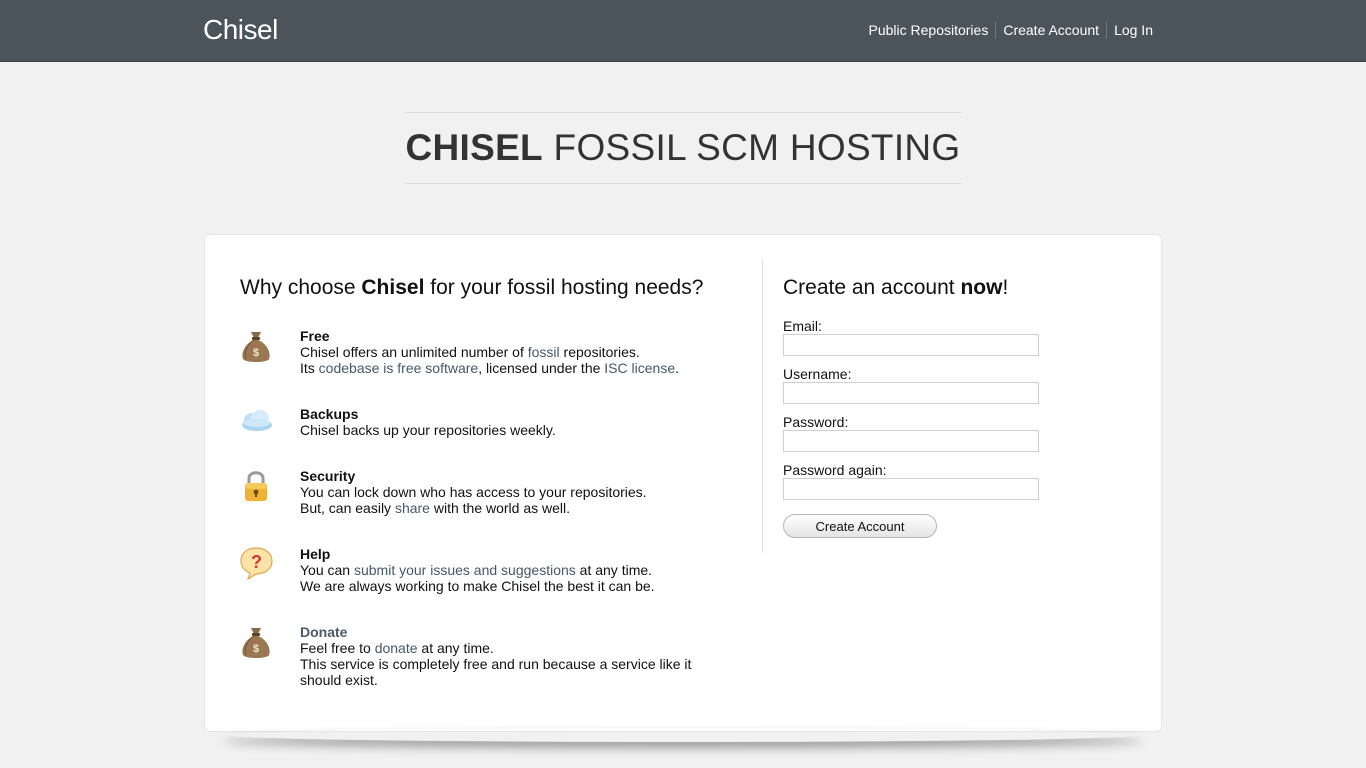 The image size is (1366, 768). What do you see at coordinates (911, 345) in the screenshot?
I see `email-field` at bounding box center [911, 345].